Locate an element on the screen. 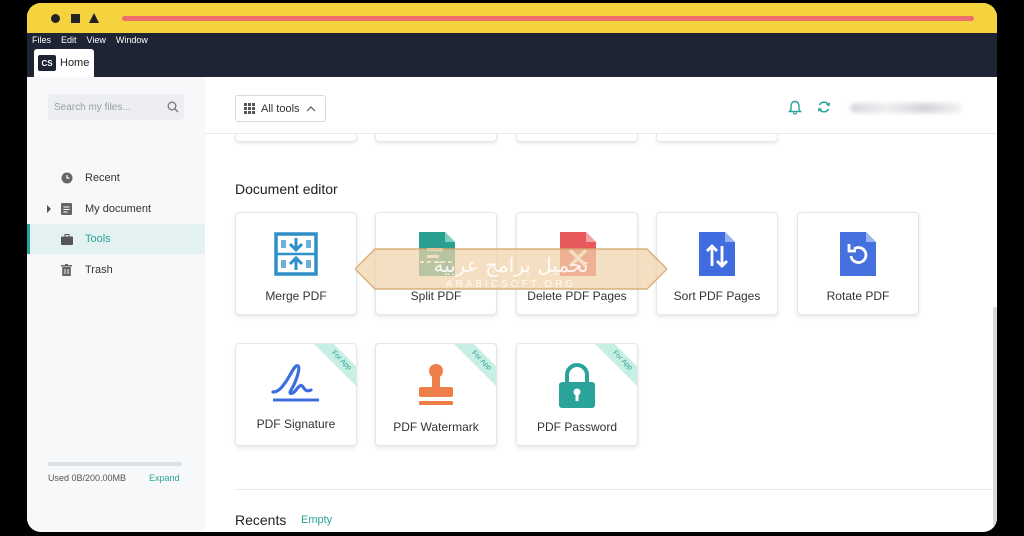  tool-merge-pdf: Merge PDF is located at coordinates (296, 263).